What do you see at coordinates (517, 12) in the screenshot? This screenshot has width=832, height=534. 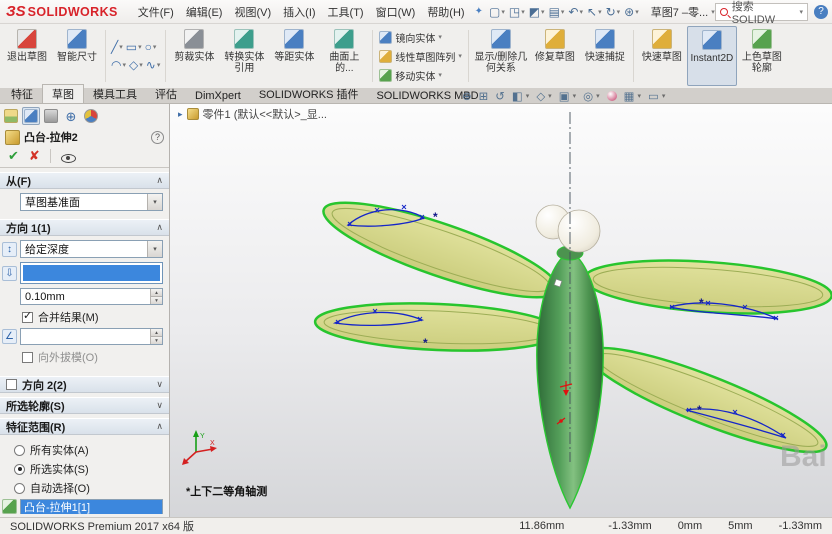 I see `open-document-button: ◳ ▾` at bounding box center [517, 12].